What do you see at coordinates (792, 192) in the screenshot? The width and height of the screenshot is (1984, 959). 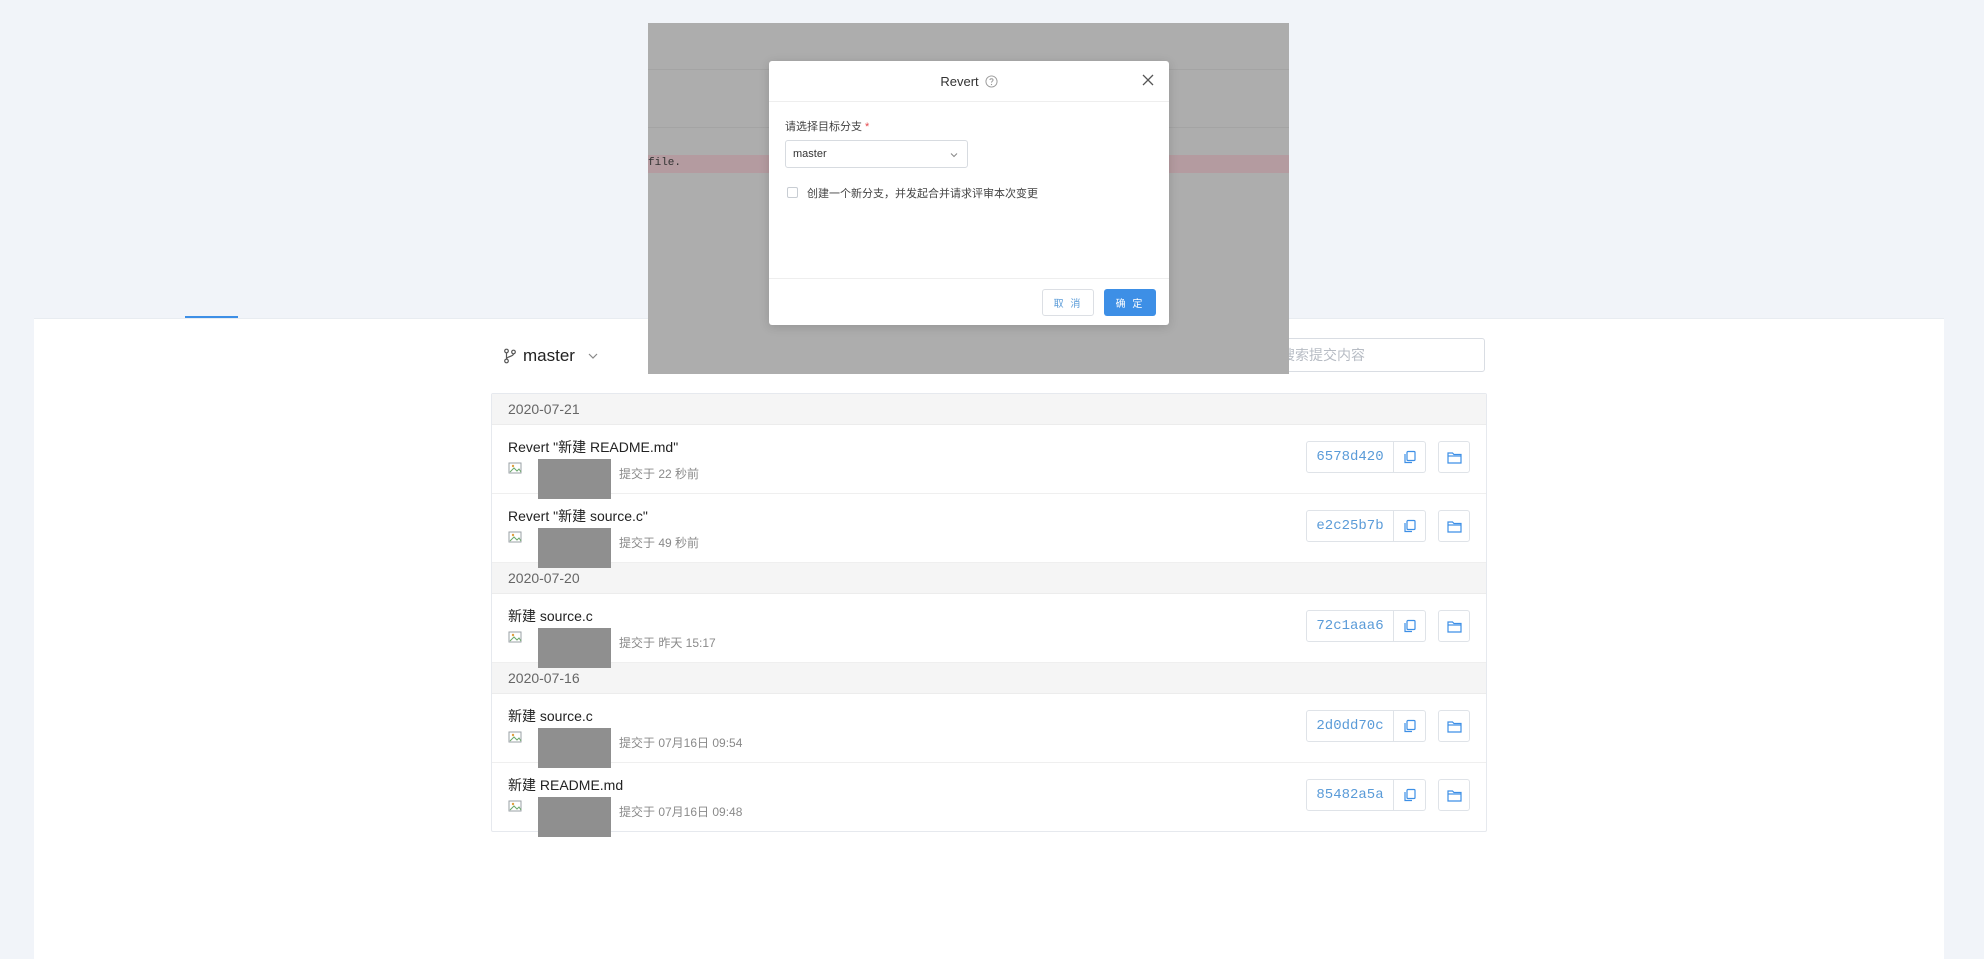 I see `create-new-branch-checkbox` at bounding box center [792, 192].